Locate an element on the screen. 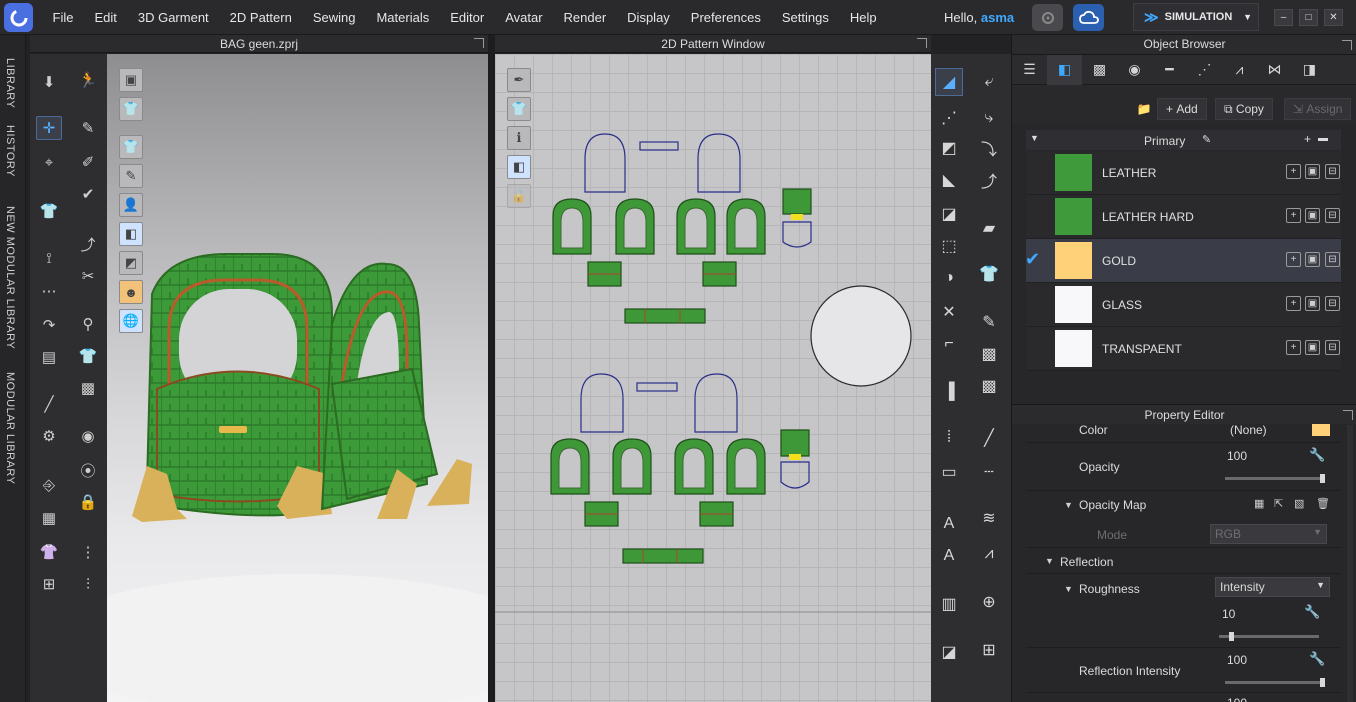 This screenshot has width=1356, height=702. menu-display: Display is located at coordinates (649, 17).